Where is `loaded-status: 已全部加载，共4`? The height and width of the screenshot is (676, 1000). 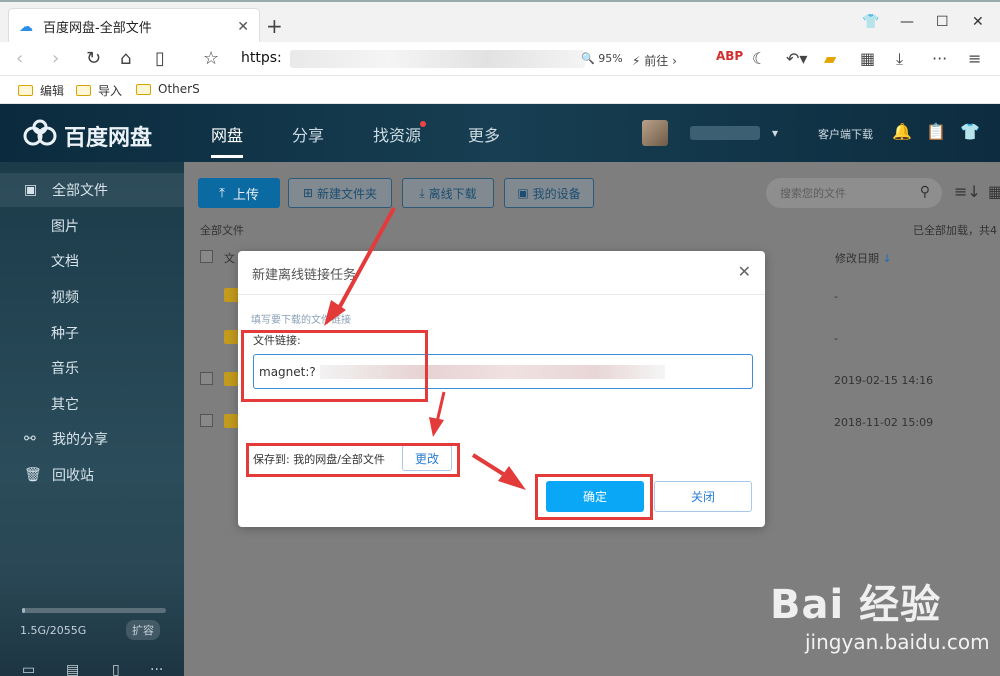 loaded-status: 已全部加载，共4 is located at coordinates (955, 230).